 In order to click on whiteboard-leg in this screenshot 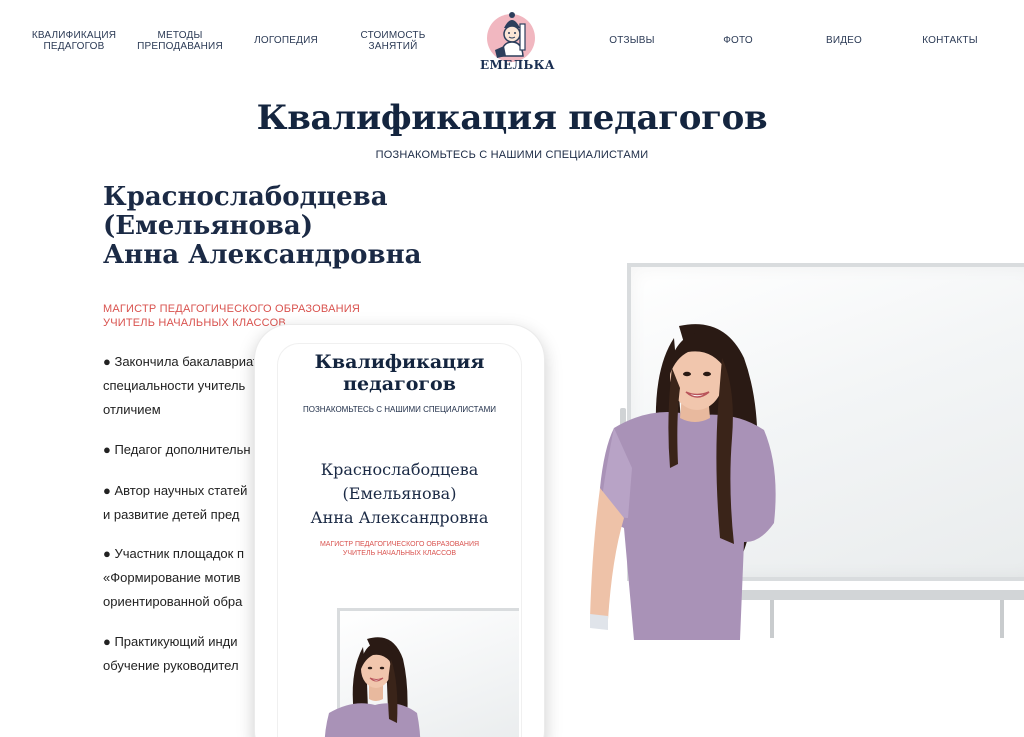, I will do `click(1002, 619)`.